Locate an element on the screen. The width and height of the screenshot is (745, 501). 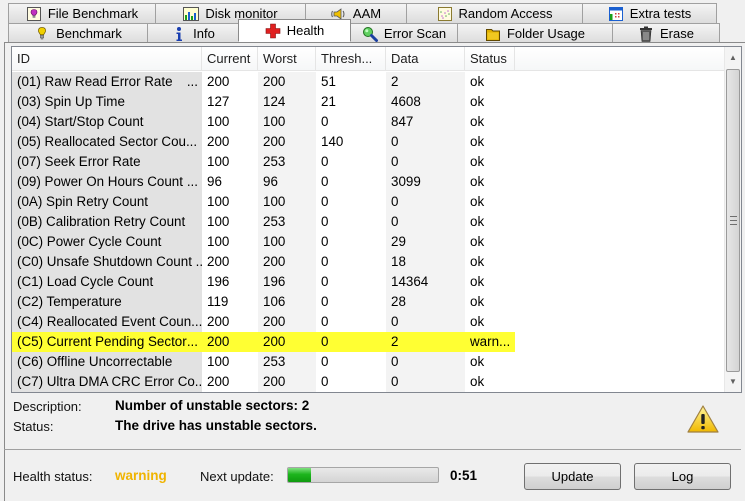
column-header-id: ID is located at coordinates (107, 59).